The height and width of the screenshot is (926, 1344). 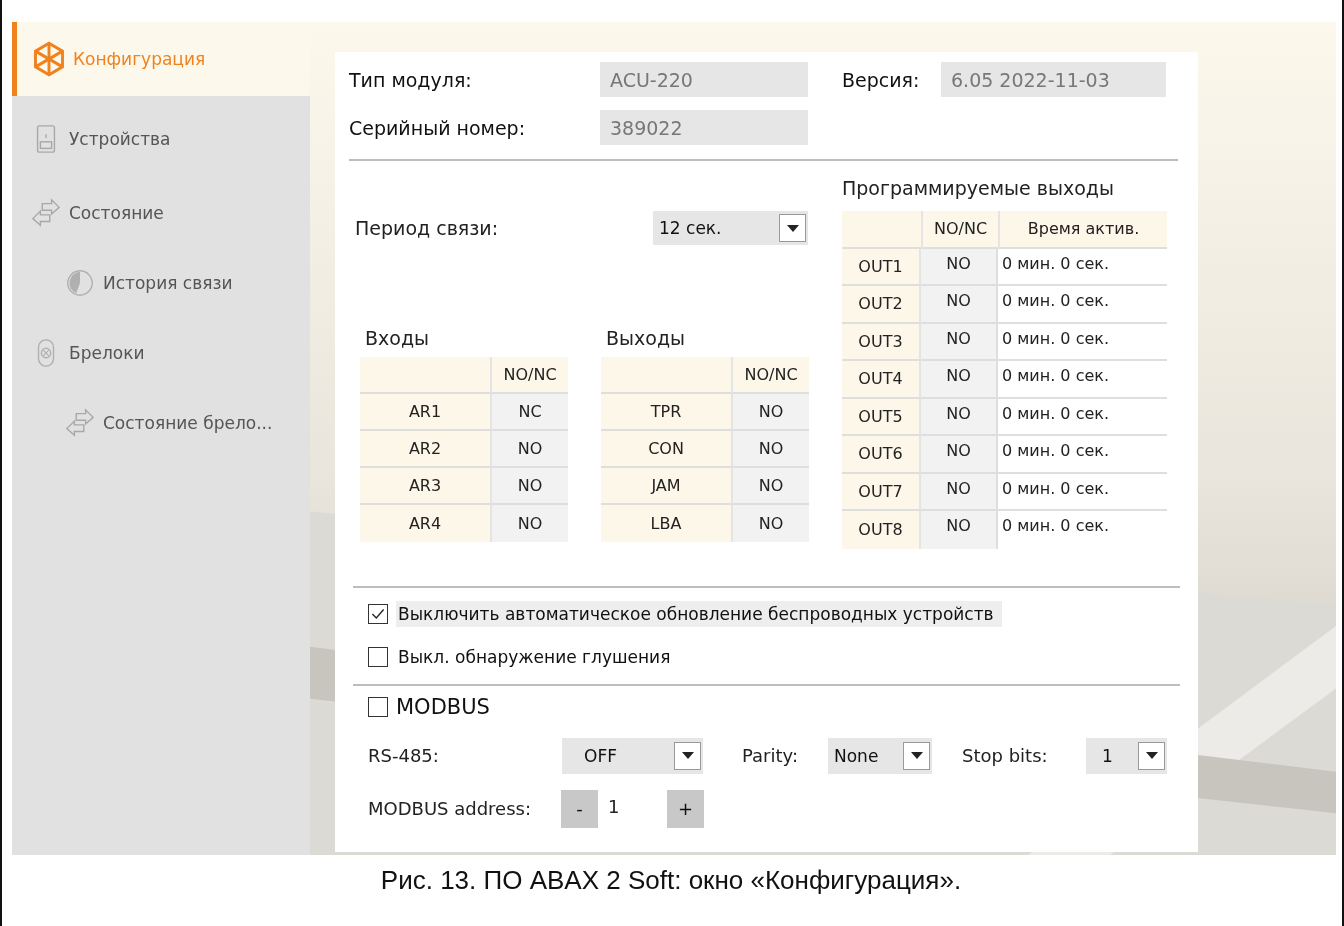 I want to click on field-label: RS-485:, so click(x=404, y=755).